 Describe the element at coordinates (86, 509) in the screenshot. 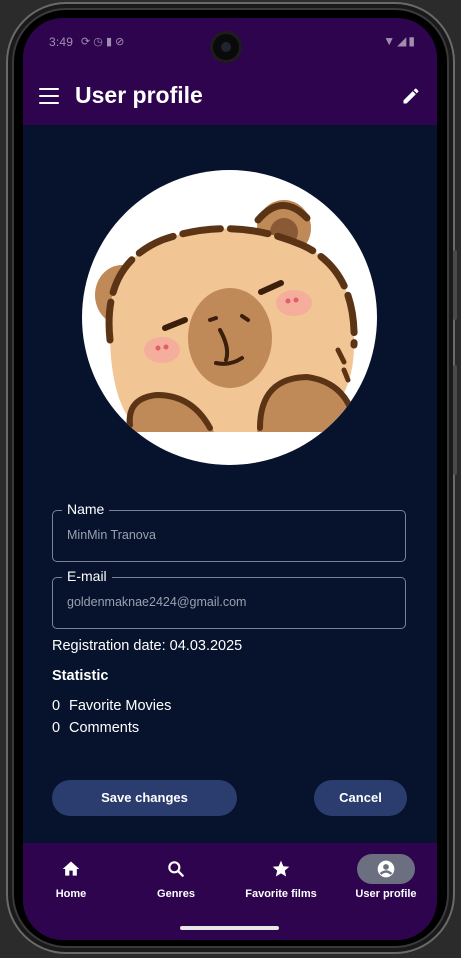

I see `name-field-label: Name` at that location.